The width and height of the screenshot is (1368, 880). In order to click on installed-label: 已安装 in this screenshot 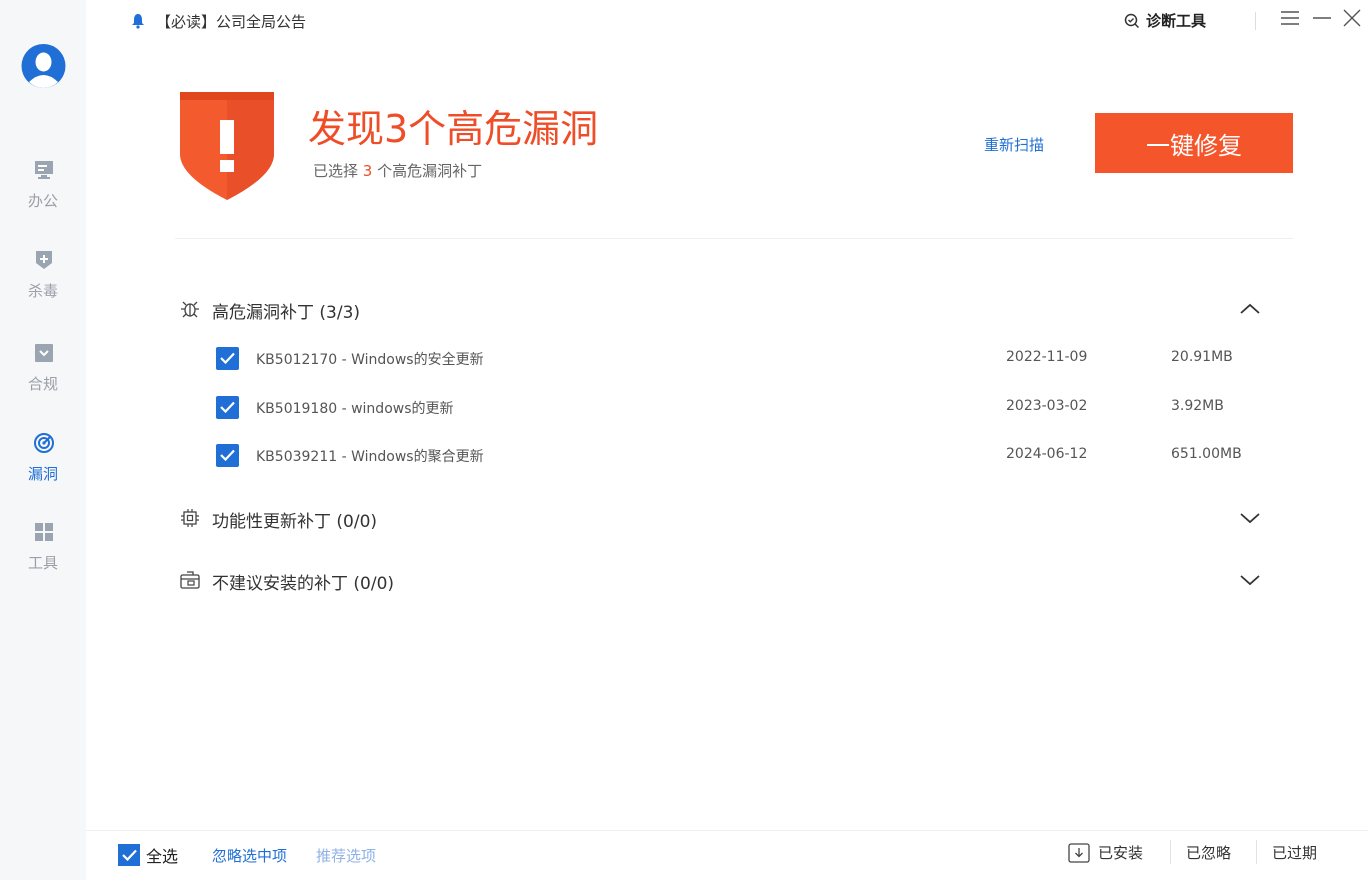, I will do `click(1121, 853)`.